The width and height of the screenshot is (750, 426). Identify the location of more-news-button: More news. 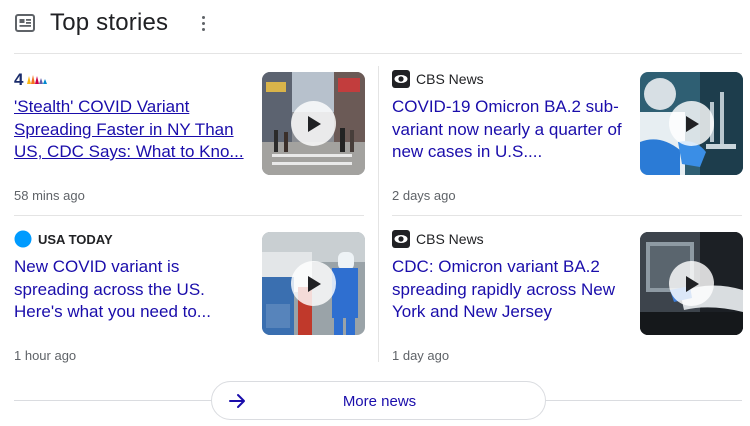
(378, 400).